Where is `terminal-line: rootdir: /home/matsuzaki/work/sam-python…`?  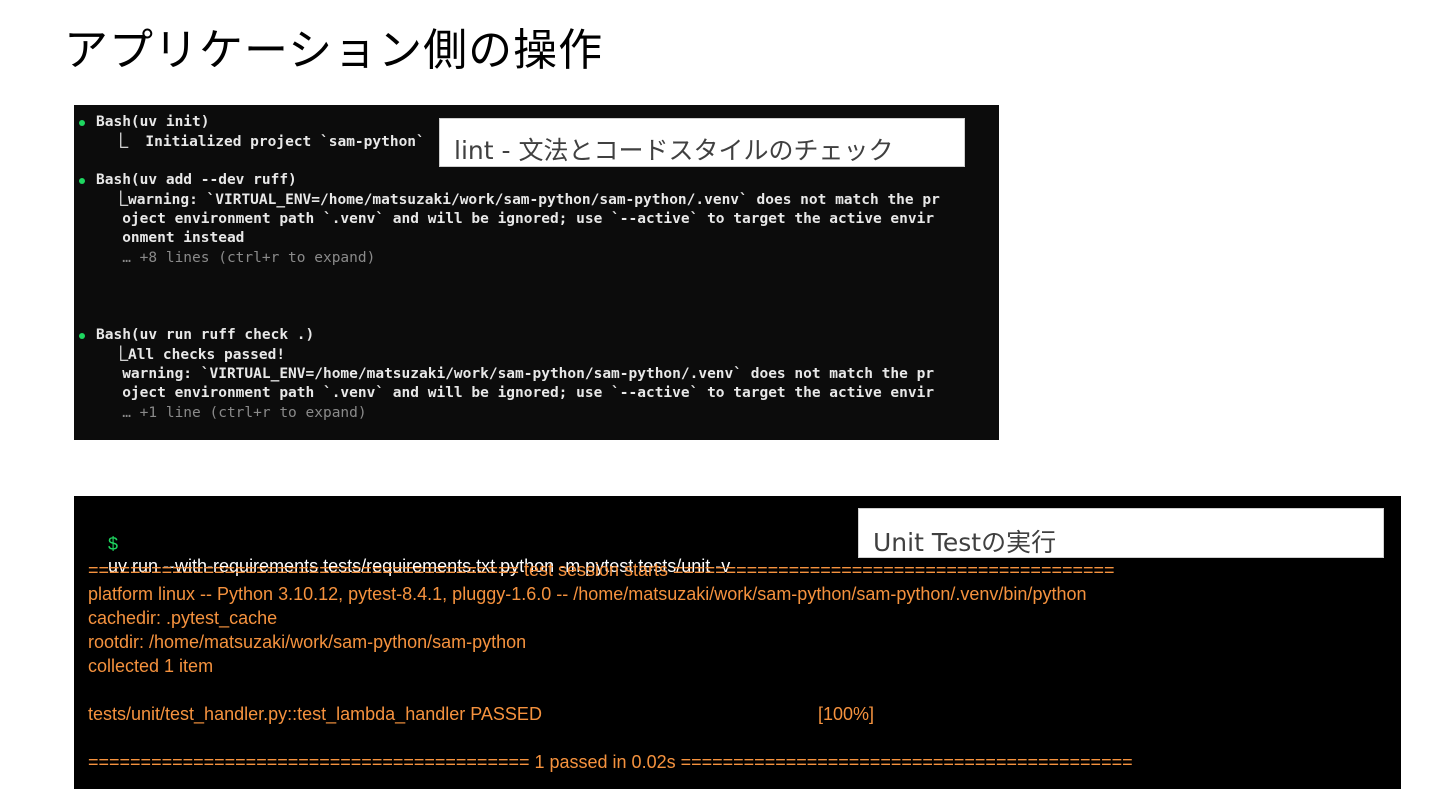
terminal-line: rootdir: /home/matsuzaki/work/sam-python… is located at coordinates (307, 642).